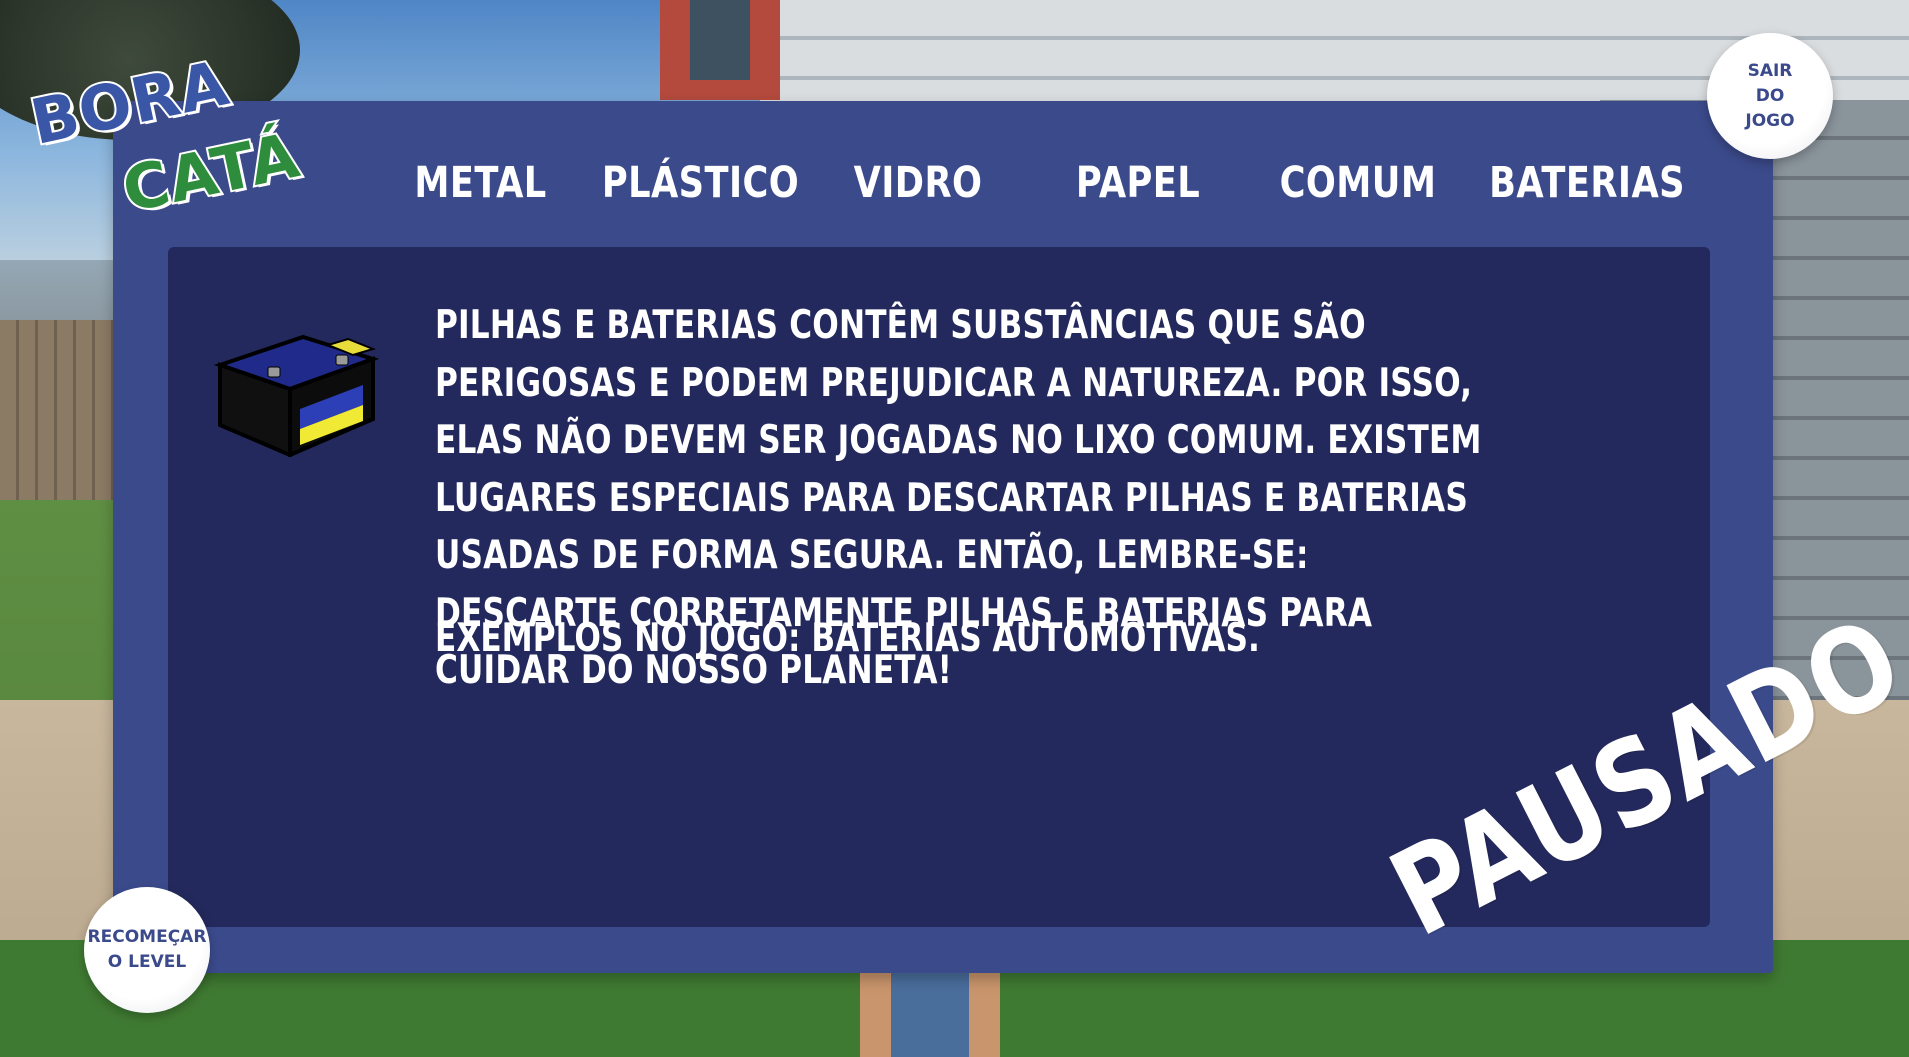  Describe the element at coordinates (481, 183) in the screenshot. I see `tab-metal: METAL` at that location.